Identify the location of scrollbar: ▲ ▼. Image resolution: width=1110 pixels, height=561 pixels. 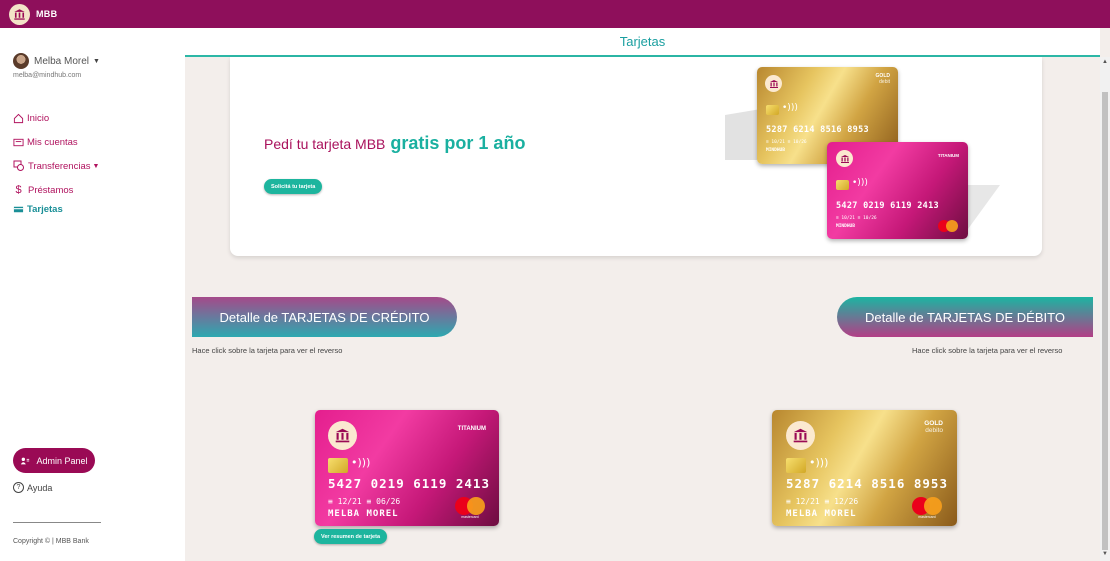
(1105, 309).